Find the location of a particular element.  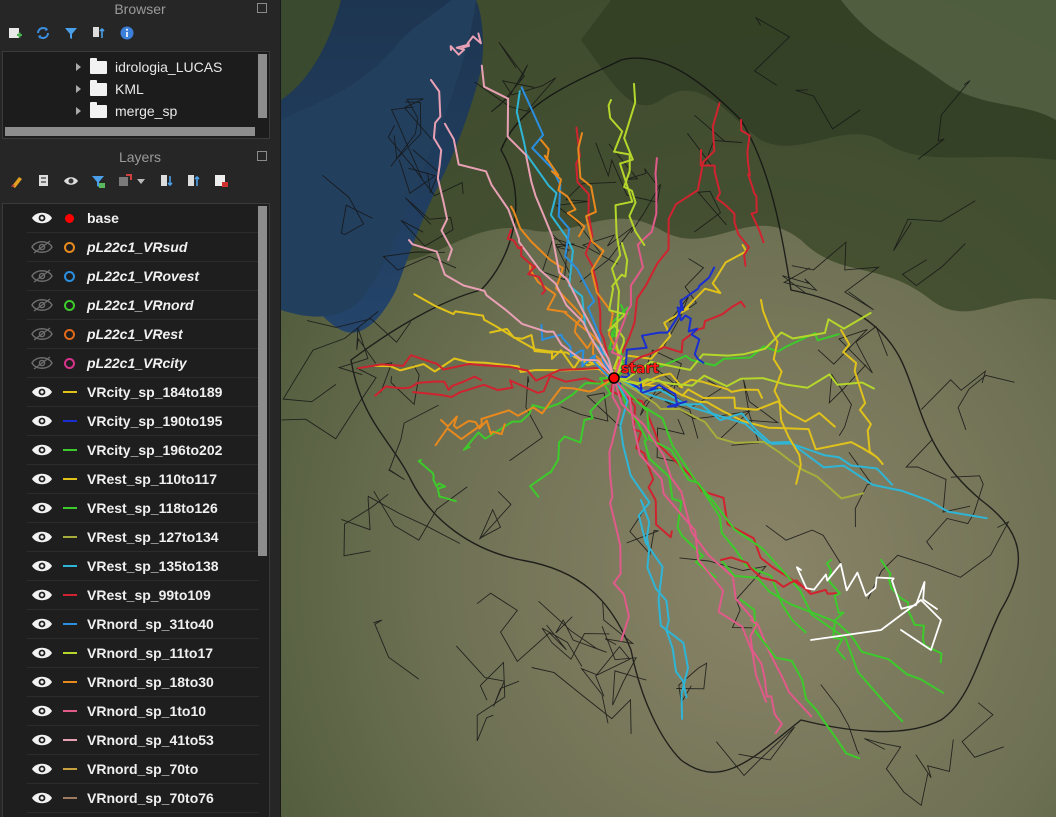

browser-item-idrologia-lucas: idrologia_LUCAS is located at coordinates (136, 67).